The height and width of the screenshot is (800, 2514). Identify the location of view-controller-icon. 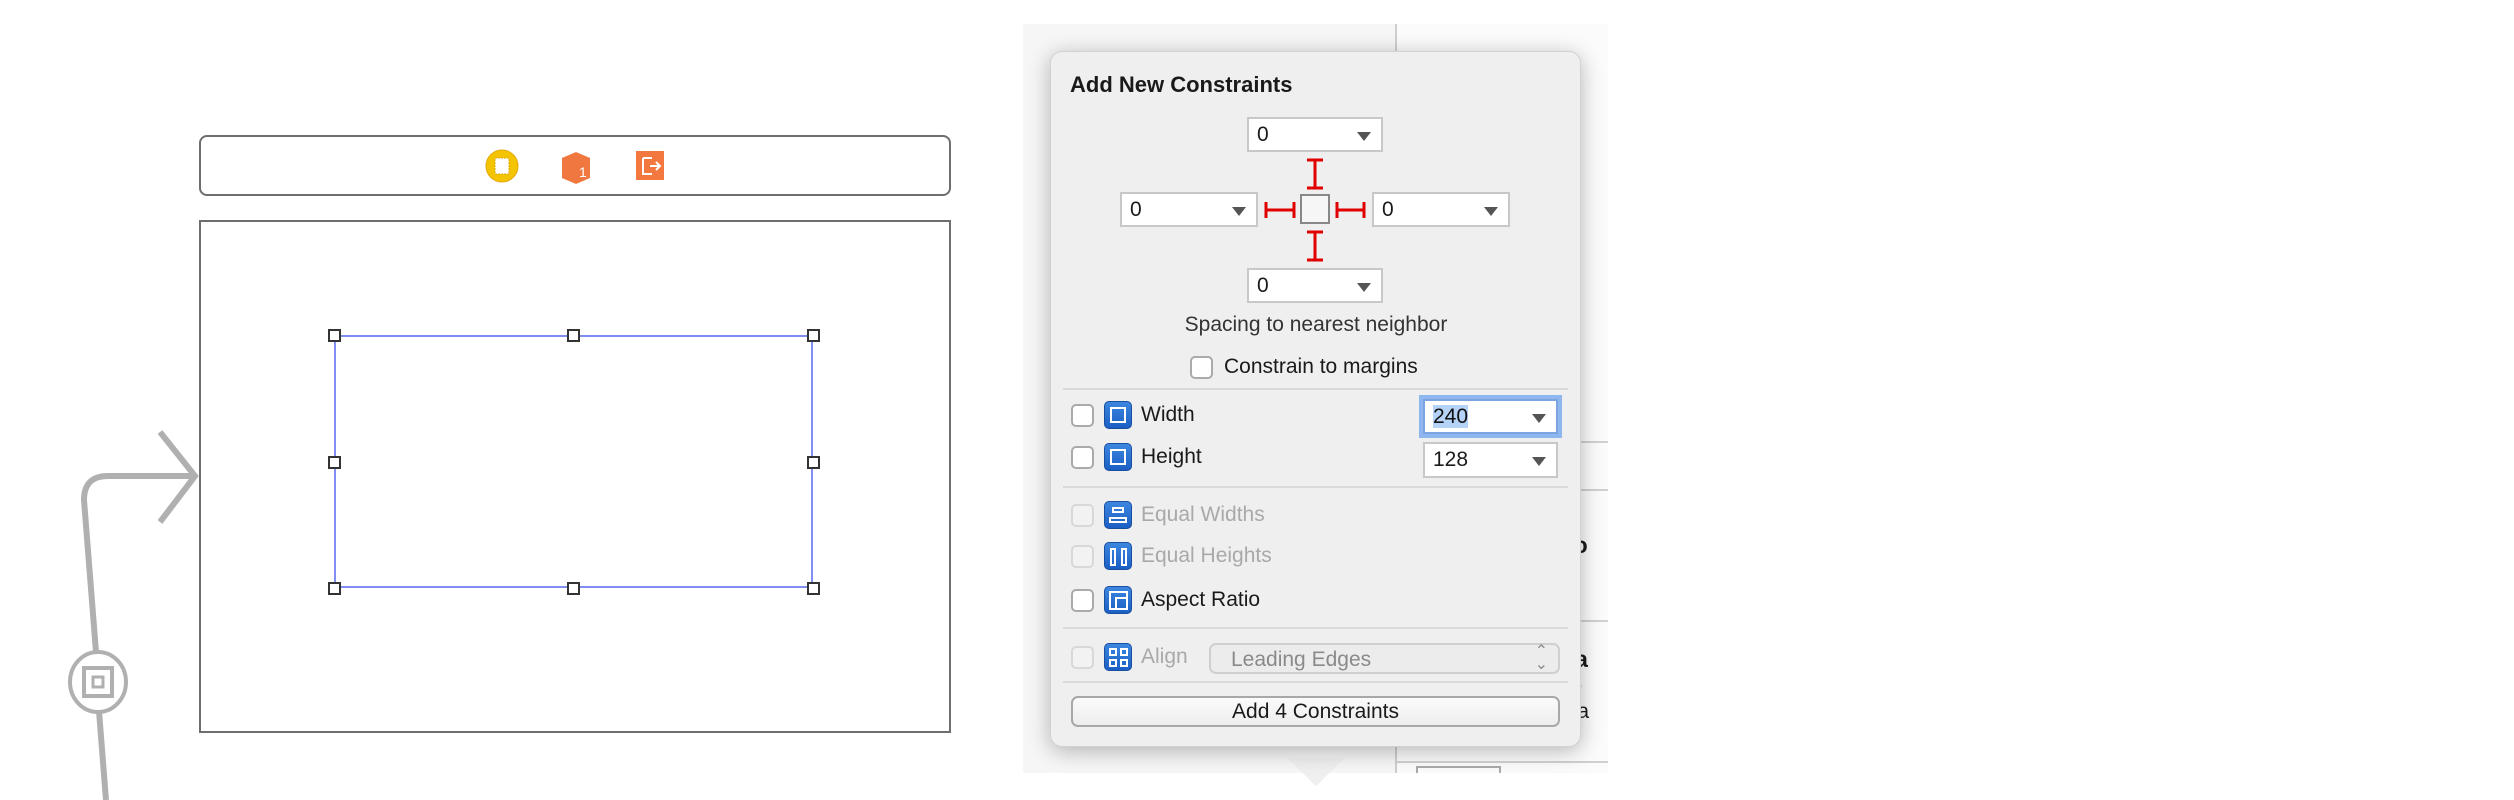
(502, 166).